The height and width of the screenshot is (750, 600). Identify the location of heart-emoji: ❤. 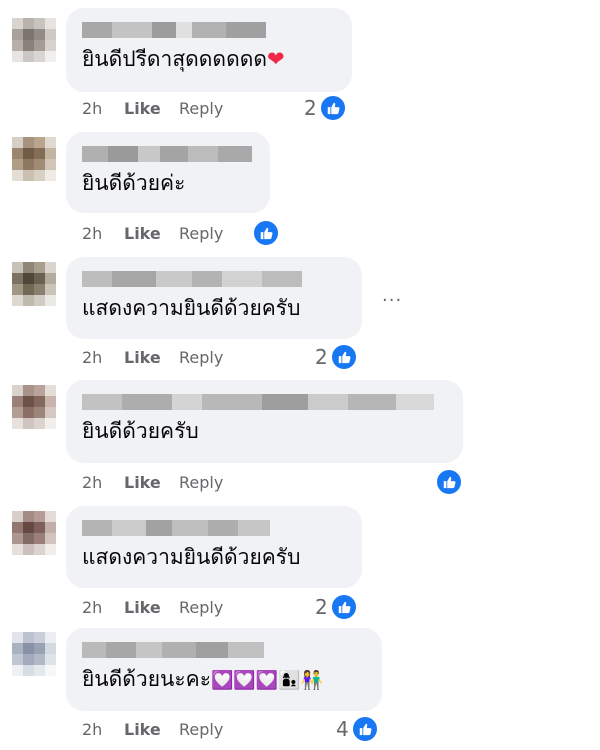
(275, 59).